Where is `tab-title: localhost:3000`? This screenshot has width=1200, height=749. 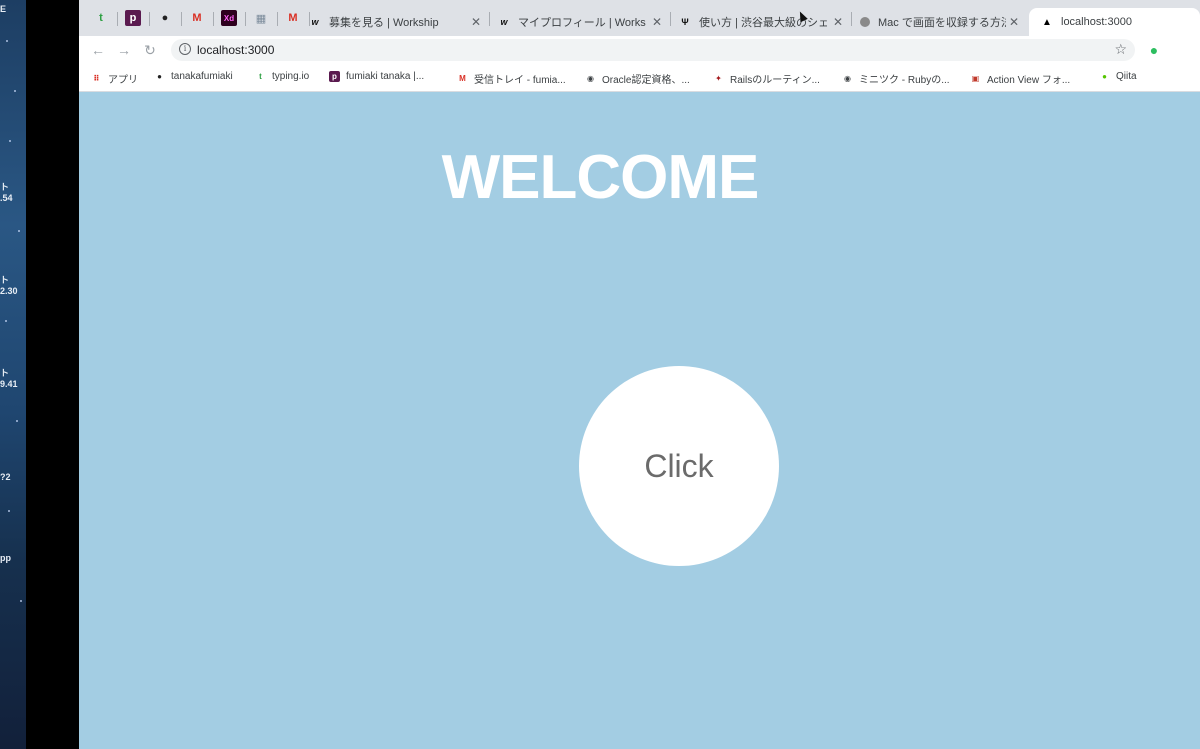 tab-title: localhost:3000 is located at coordinates (1096, 22).